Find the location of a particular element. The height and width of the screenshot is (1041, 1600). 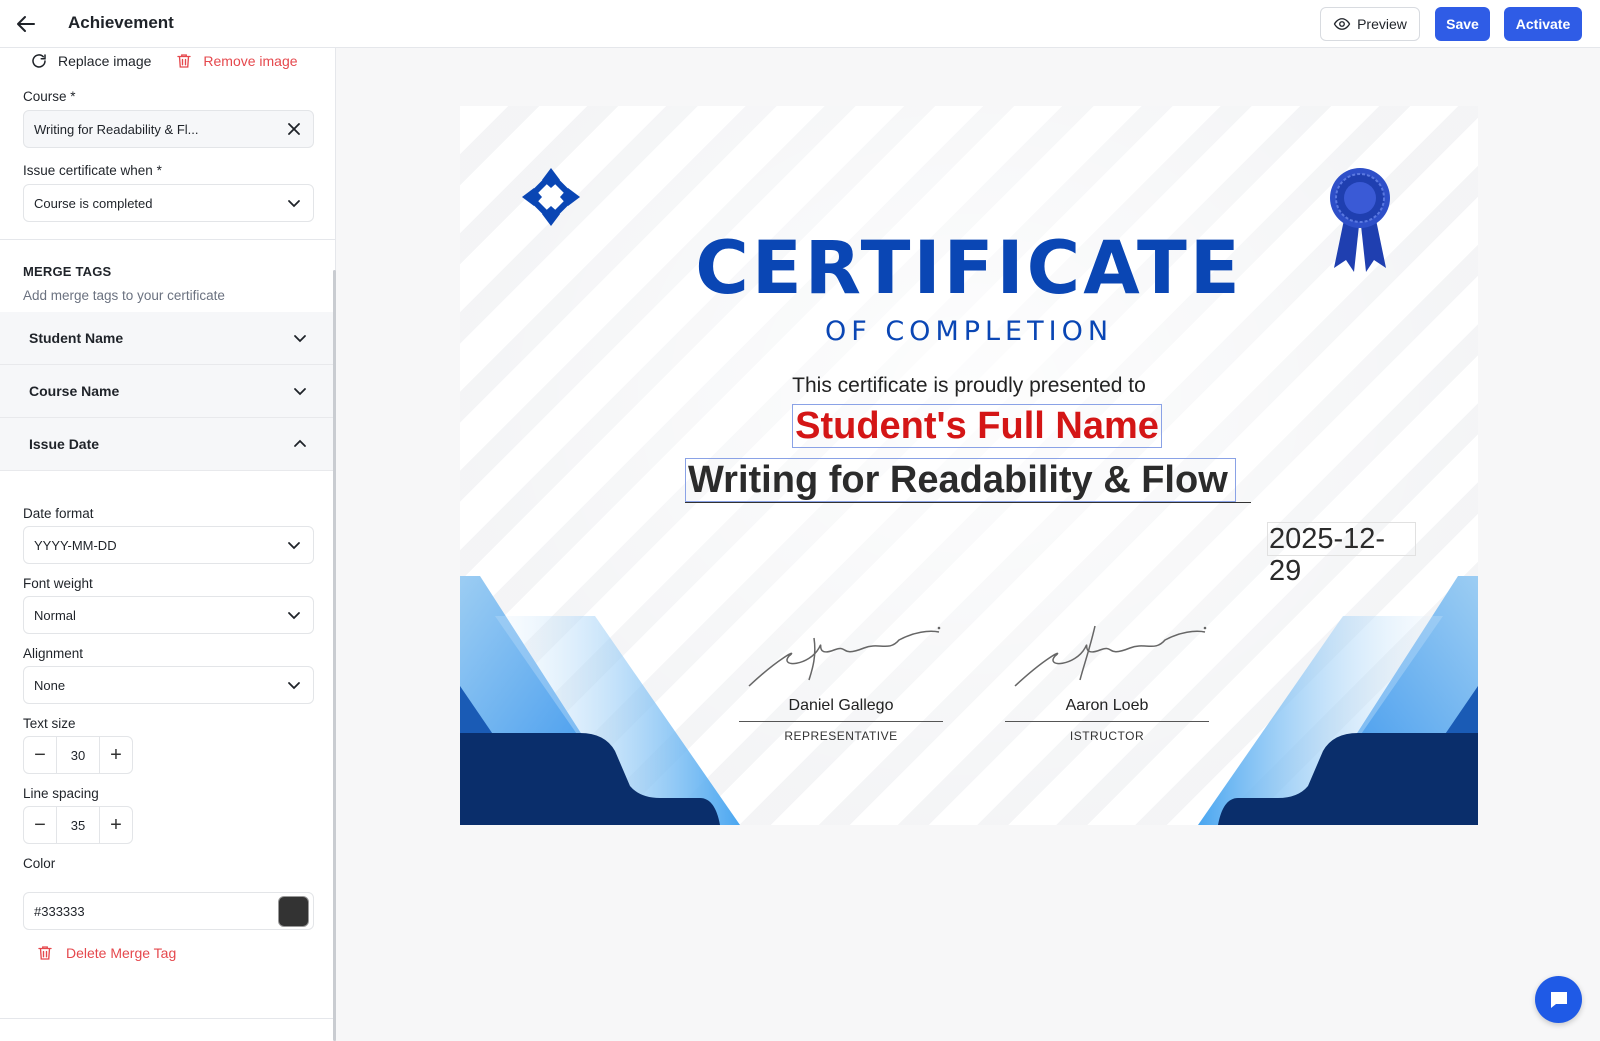

signature-role: REPRESENTATIVE is located at coordinates (841, 736).